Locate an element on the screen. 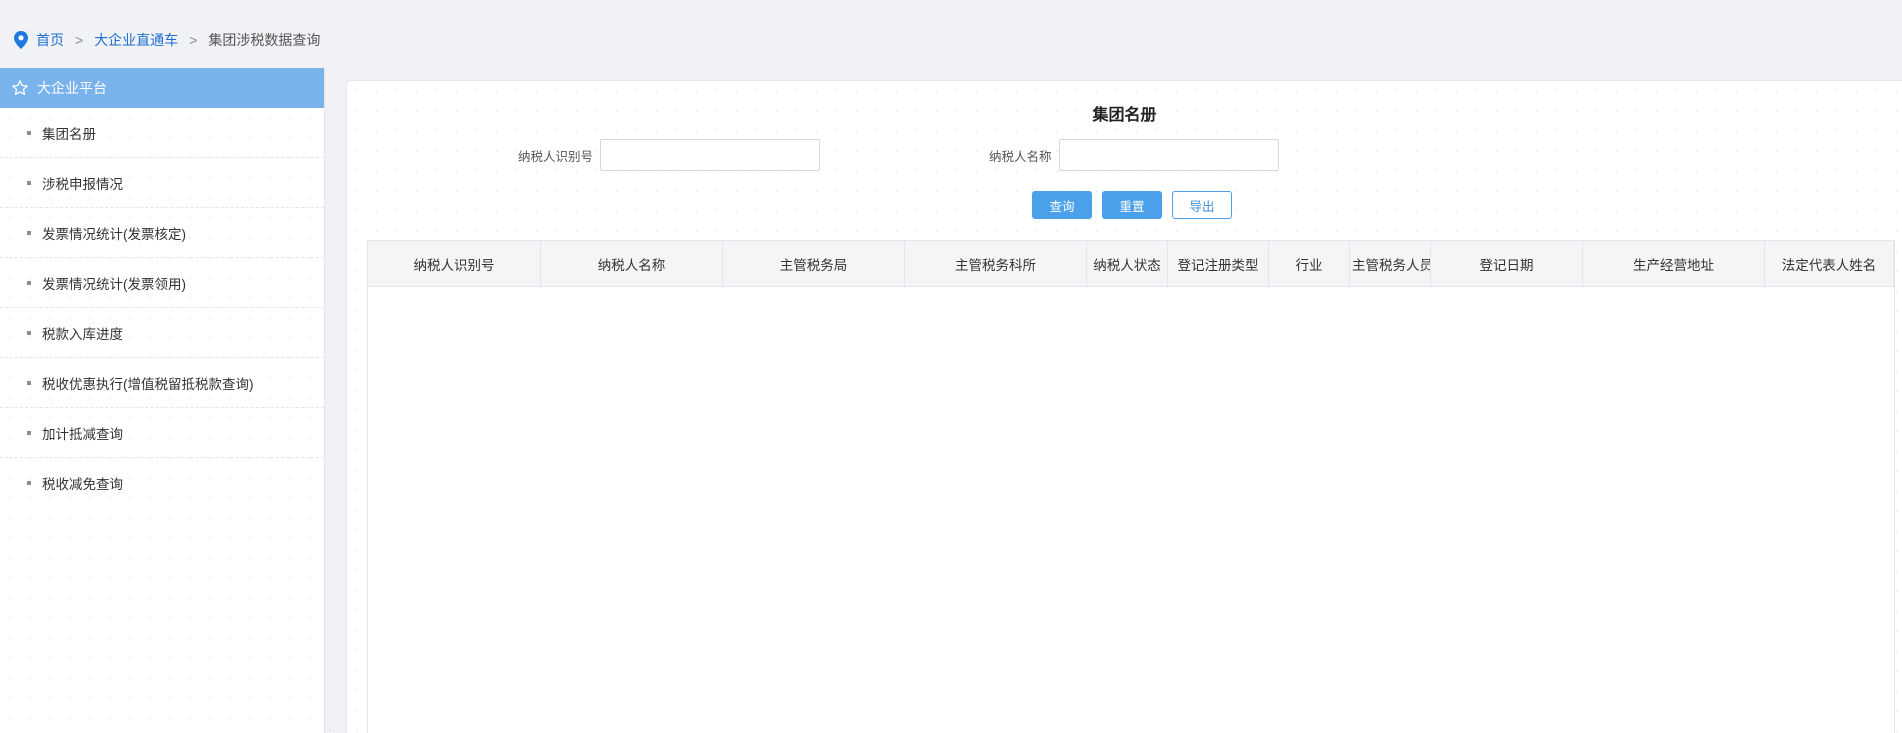  taxpayer-name-input is located at coordinates (1168, 155).